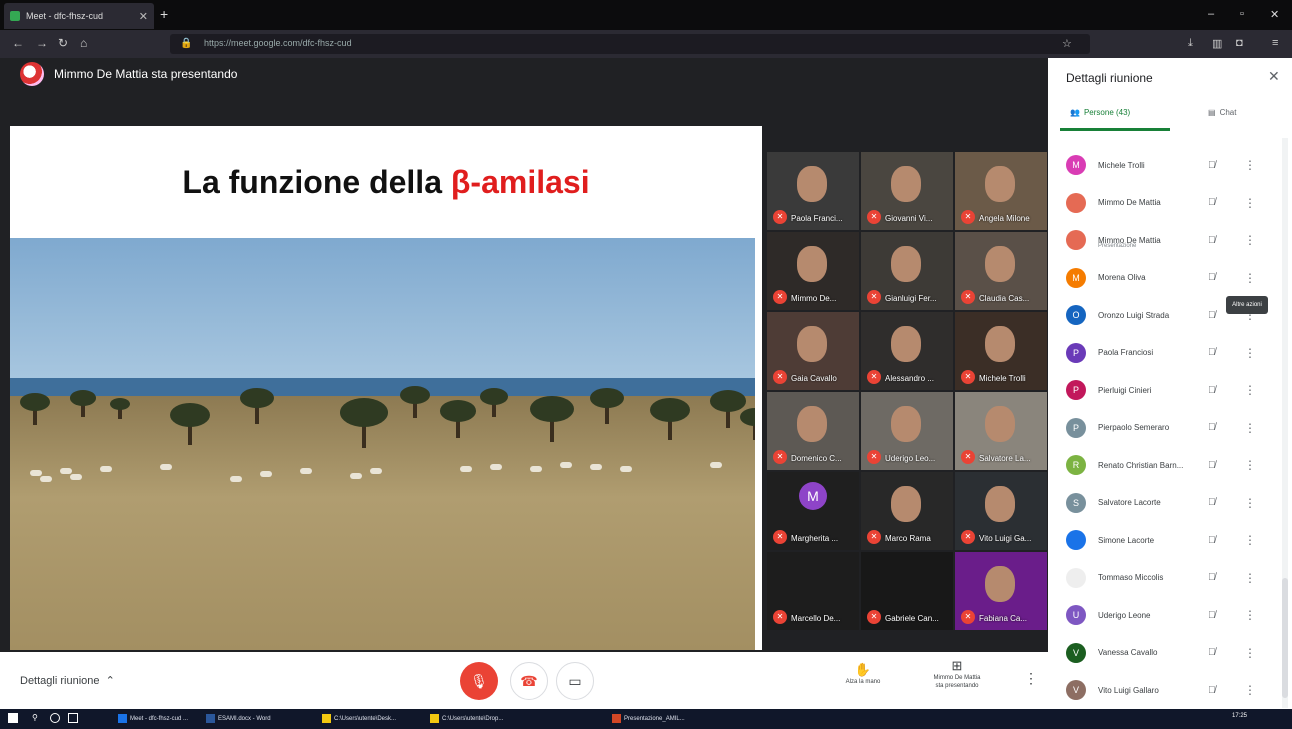  What do you see at coordinates (1164, 240) in the screenshot?
I see `people-list-item: Mimmo De Mattia Presentazione 🎙̸ ⋮` at bounding box center [1164, 240].